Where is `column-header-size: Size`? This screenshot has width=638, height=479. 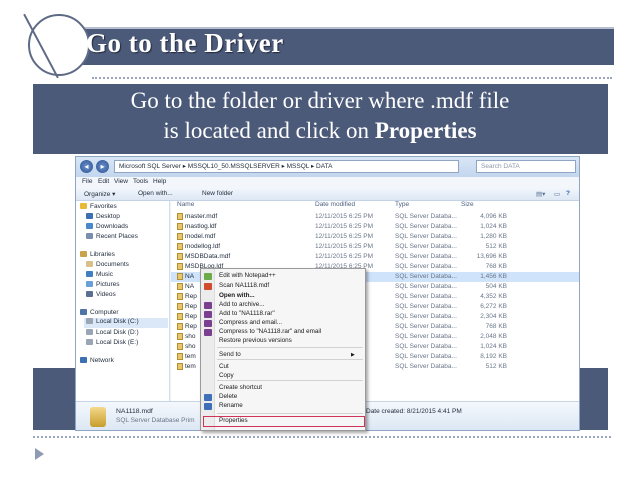 column-header-size: Size is located at coordinates (467, 206).